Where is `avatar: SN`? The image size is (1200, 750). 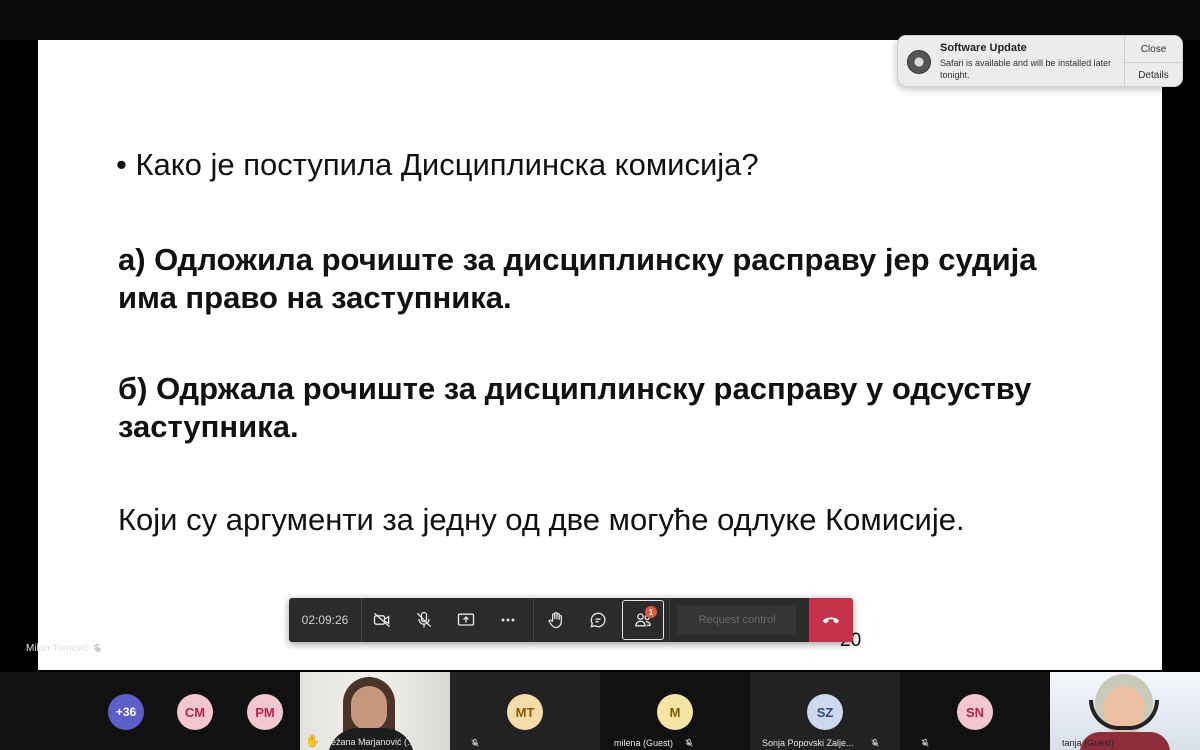 avatar: SN is located at coordinates (975, 712).